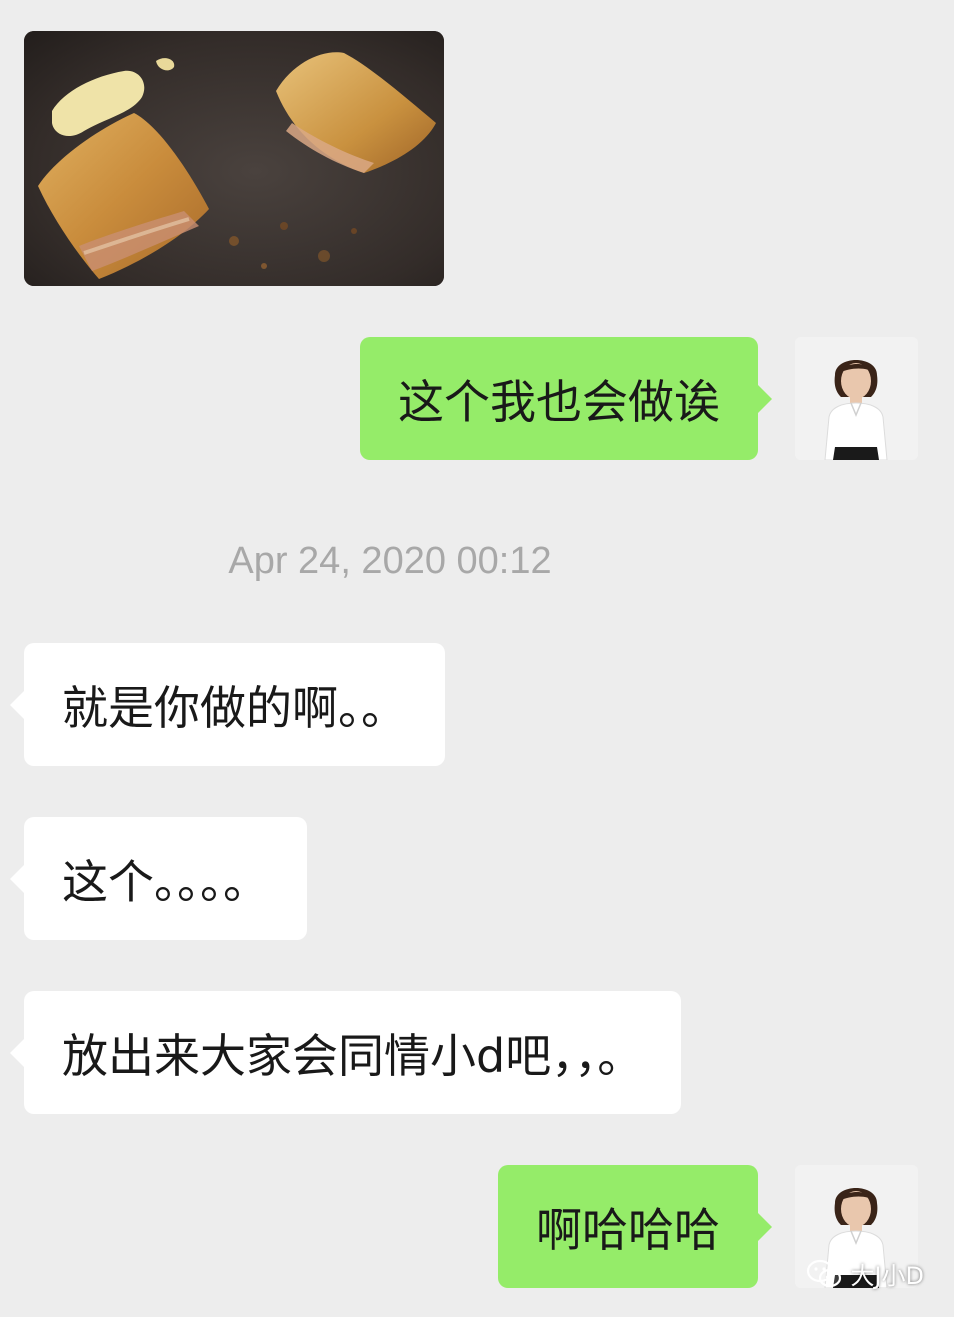  I want to click on profile-photo-icon, so click(856, 398).